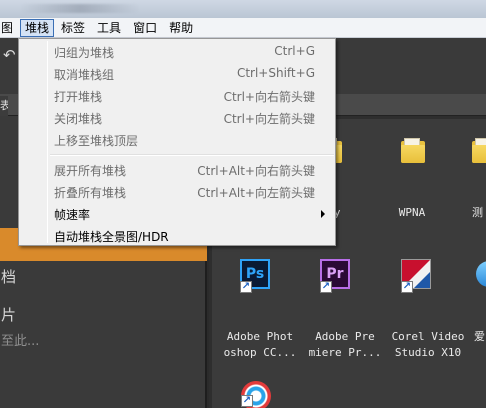  What do you see at coordinates (243, 28) in the screenshot?
I see `menu-bar: 图 堆栈 标签 工具 窗口 帮助` at bounding box center [243, 28].